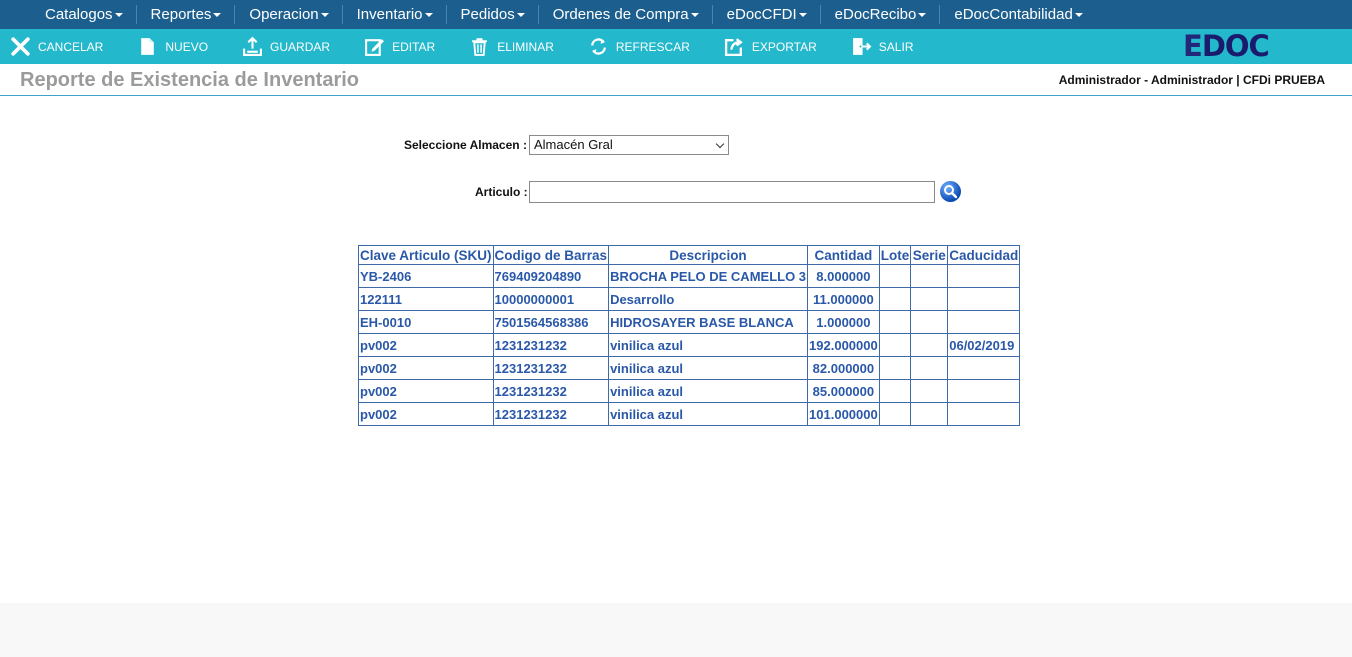 This screenshot has height=657, width=1352. I want to click on nav-edoccontabilidad: eDocContabilidad, so click(1018, 14).